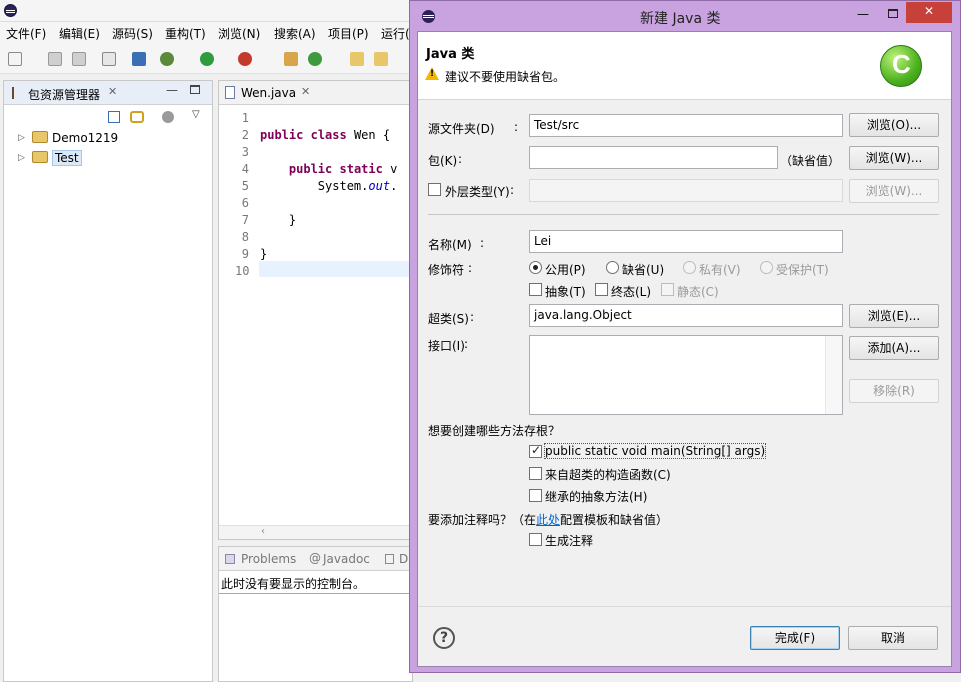 Image resolution: width=961 pixels, height=682 pixels. I want to click on stubs-question: 想要创建哪些方法存根？, so click(494, 431).